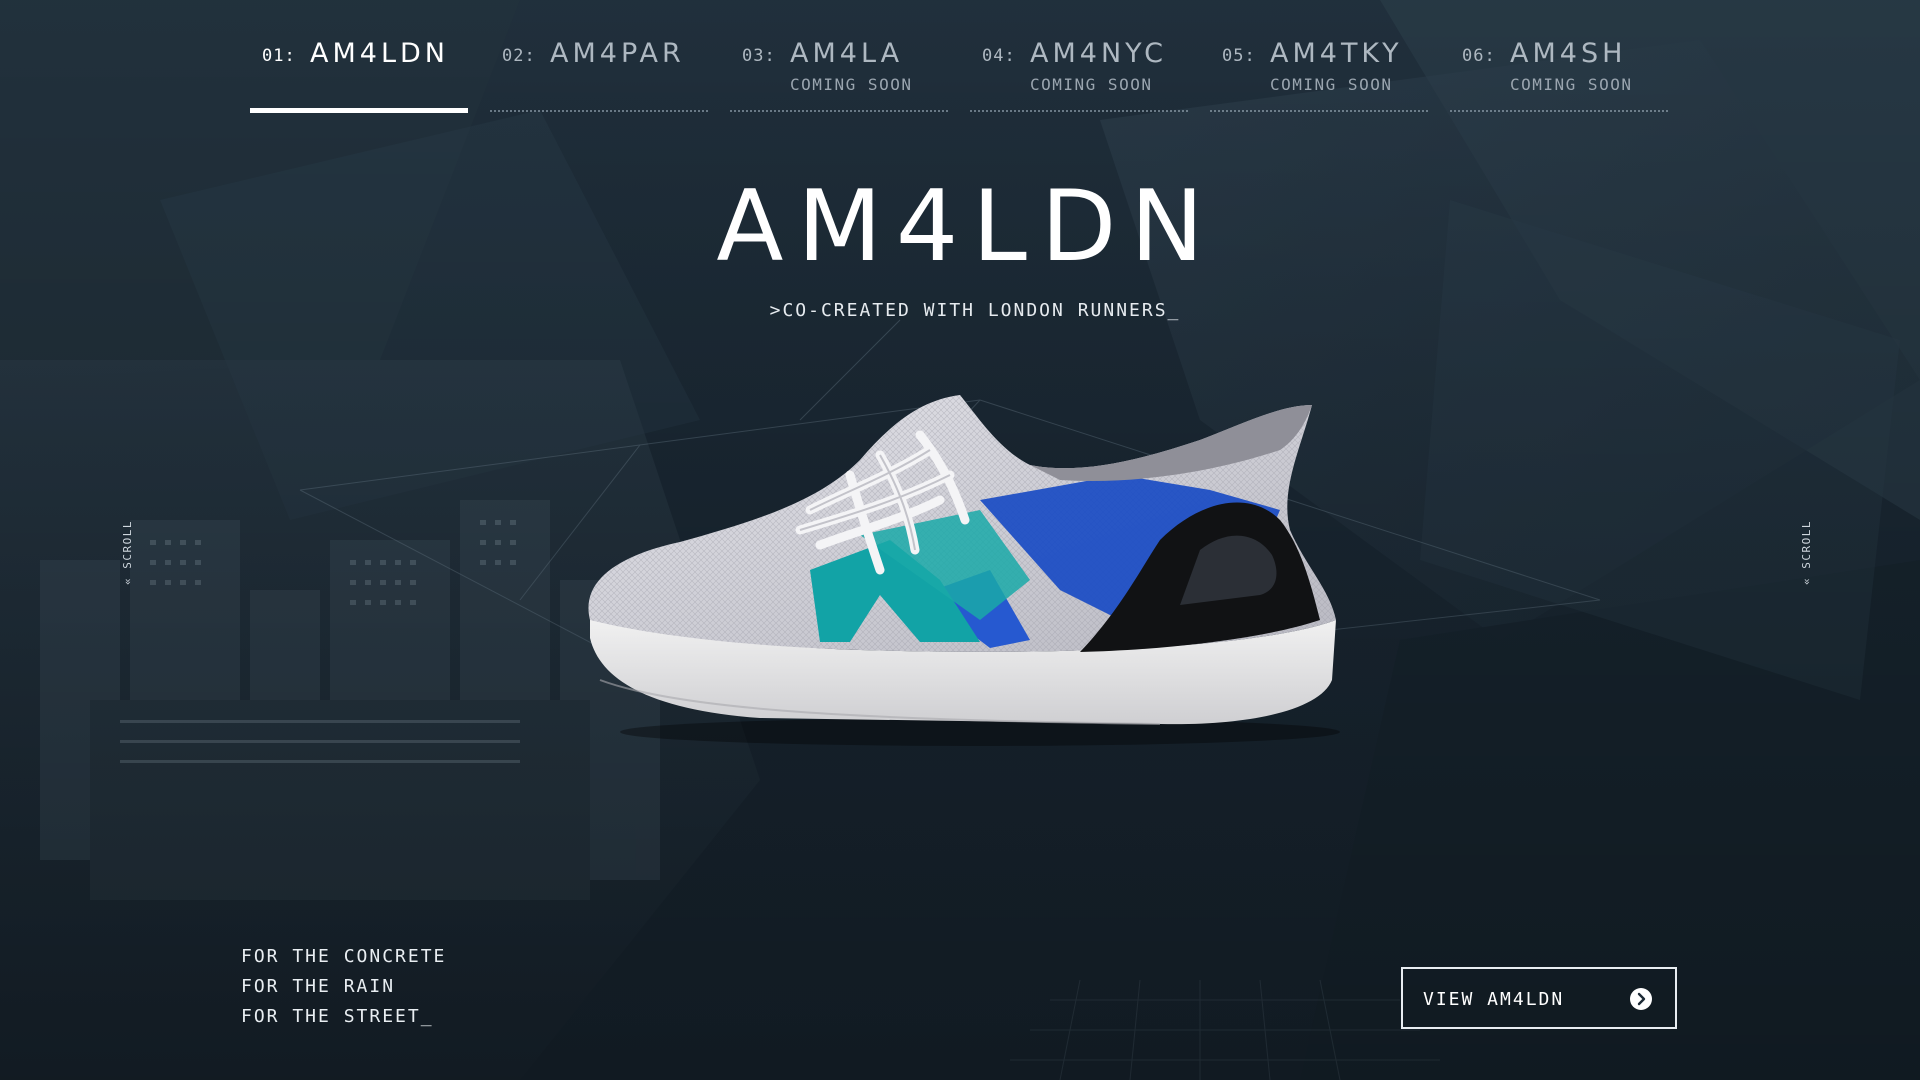  What do you see at coordinates (1099, 53) in the screenshot?
I see `nav-item-name: AM4NYC` at bounding box center [1099, 53].